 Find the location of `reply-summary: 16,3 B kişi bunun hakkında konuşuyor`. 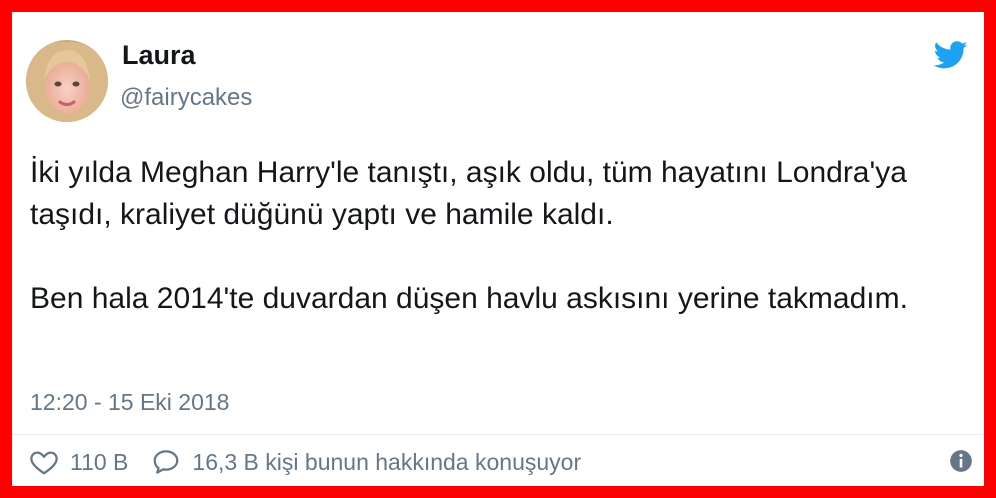

reply-summary: 16,3 B kişi bunun hakkında konuşuyor is located at coordinates (386, 462).